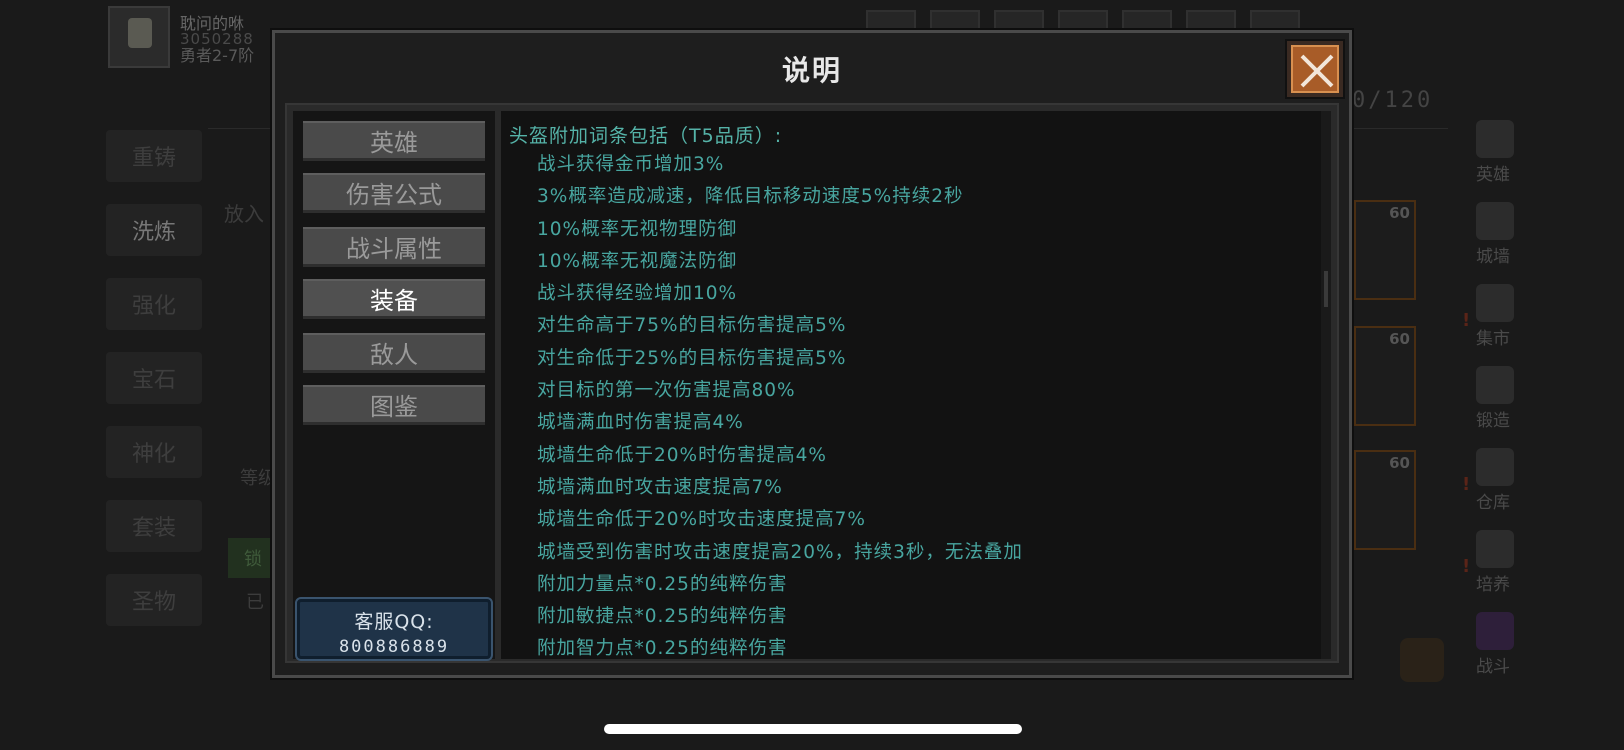  I want to click on have-label: 已, so click(255, 602).